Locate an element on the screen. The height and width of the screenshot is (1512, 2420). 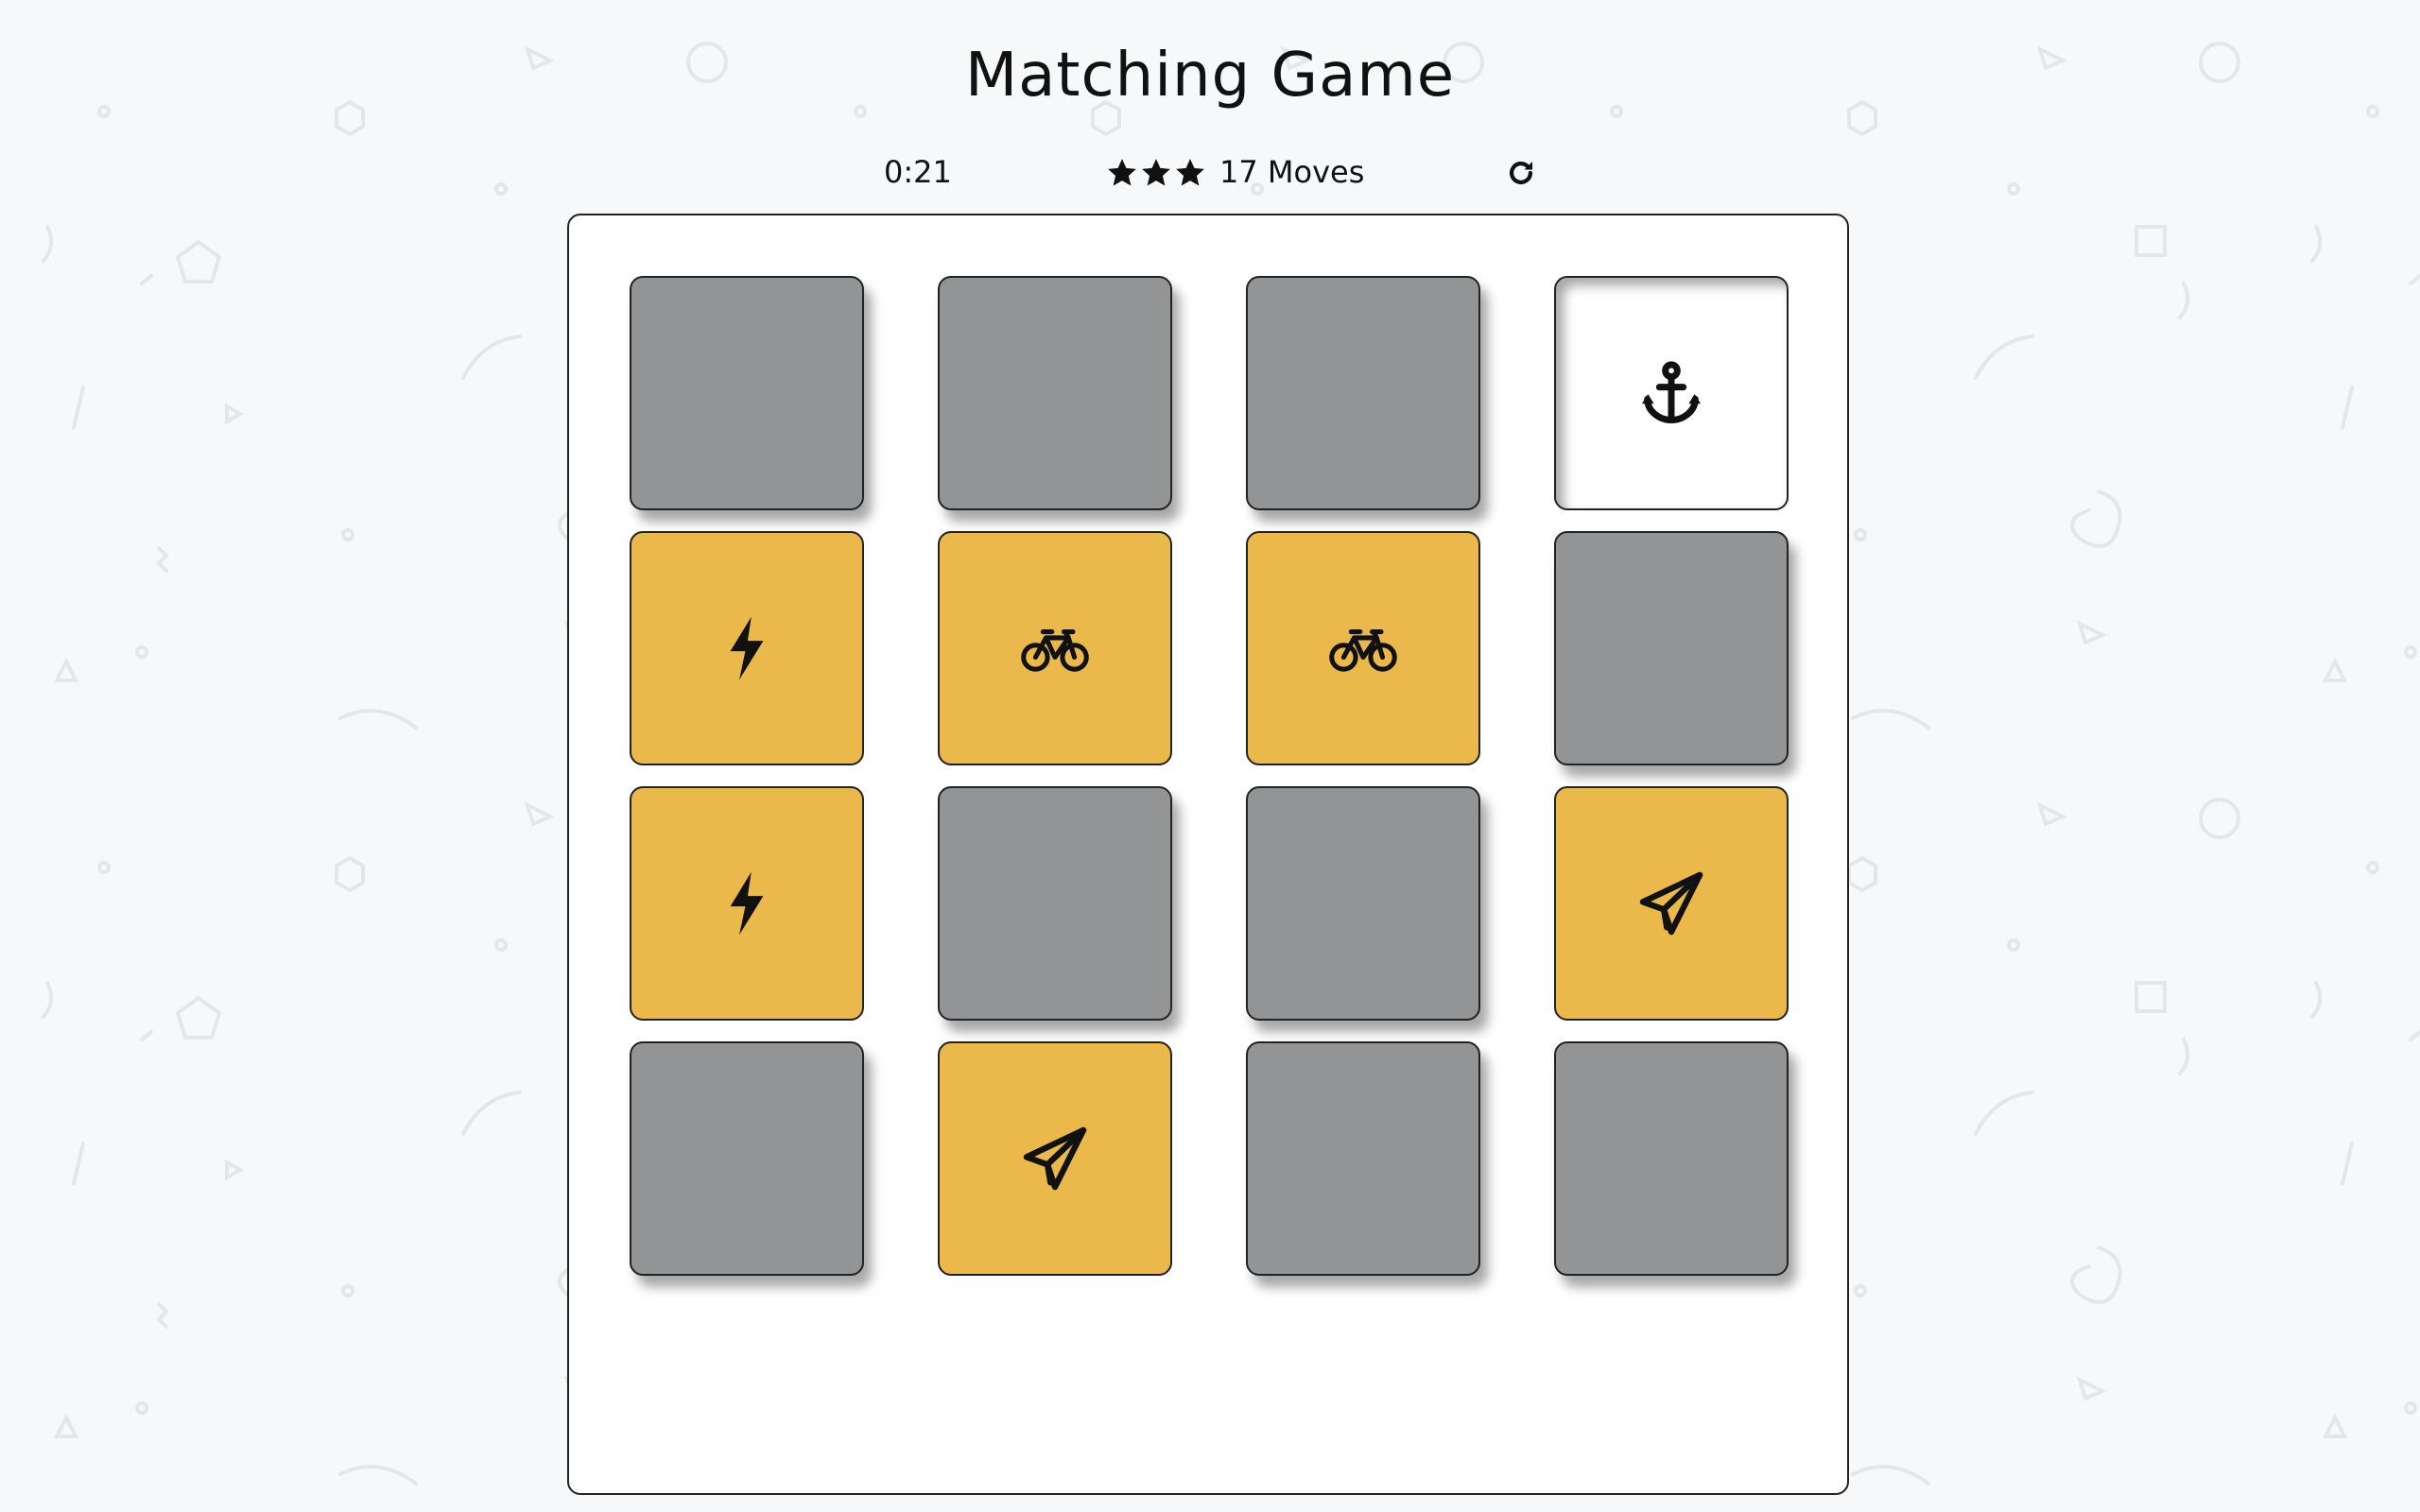
score-panel: 0:21 17 Moves is located at coordinates (1210, 172).